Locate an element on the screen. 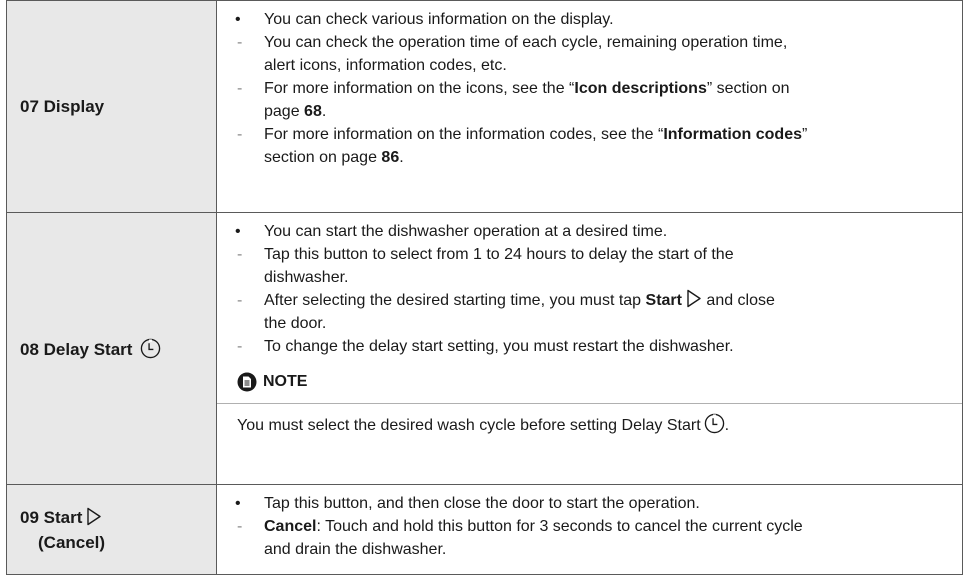  note-title: NOTE is located at coordinates (285, 381).